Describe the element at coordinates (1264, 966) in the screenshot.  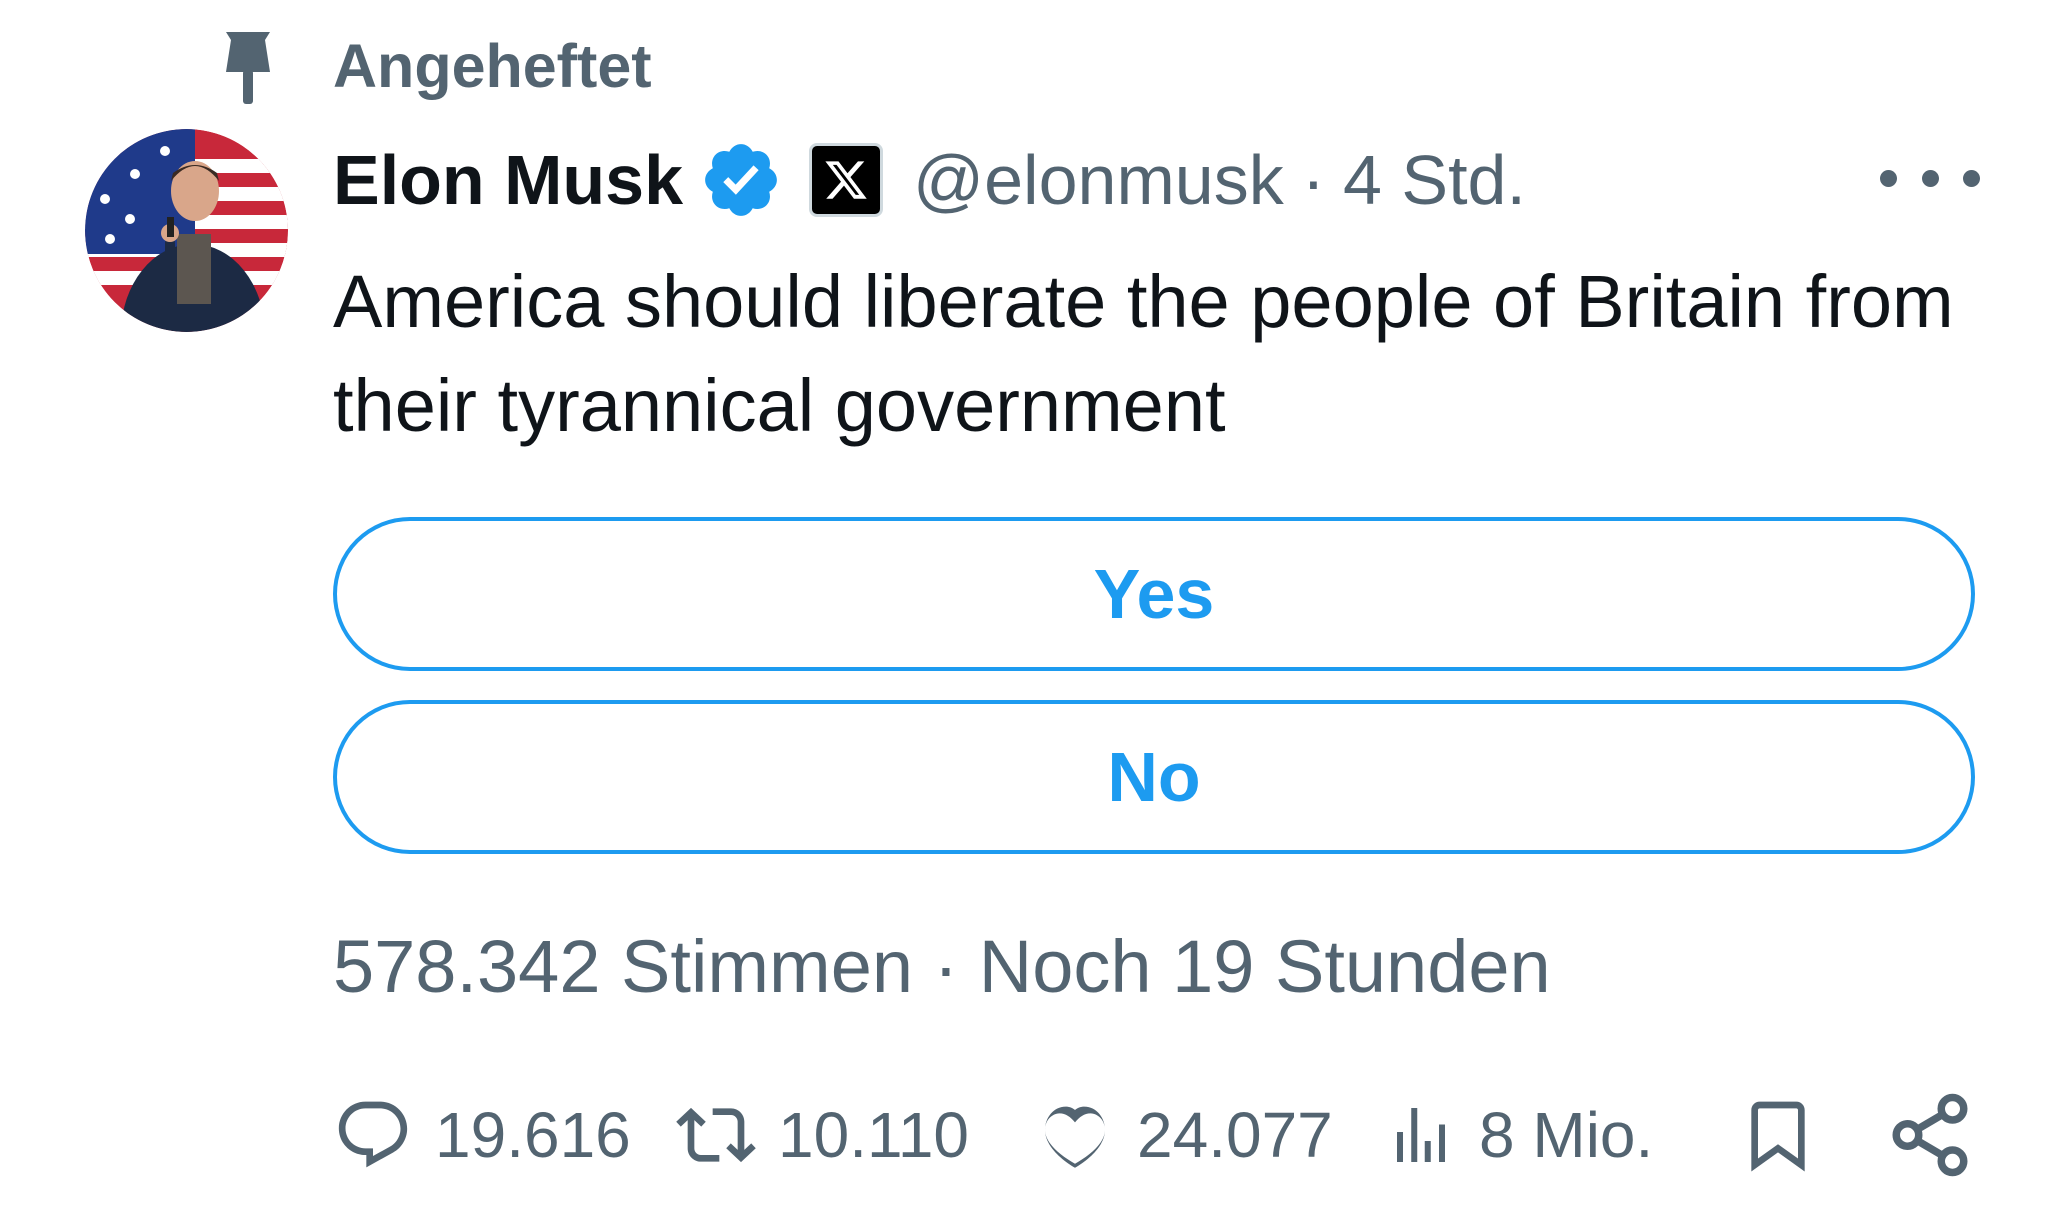
I see `poll-time-remaining: Noch 19 Stunden` at that location.